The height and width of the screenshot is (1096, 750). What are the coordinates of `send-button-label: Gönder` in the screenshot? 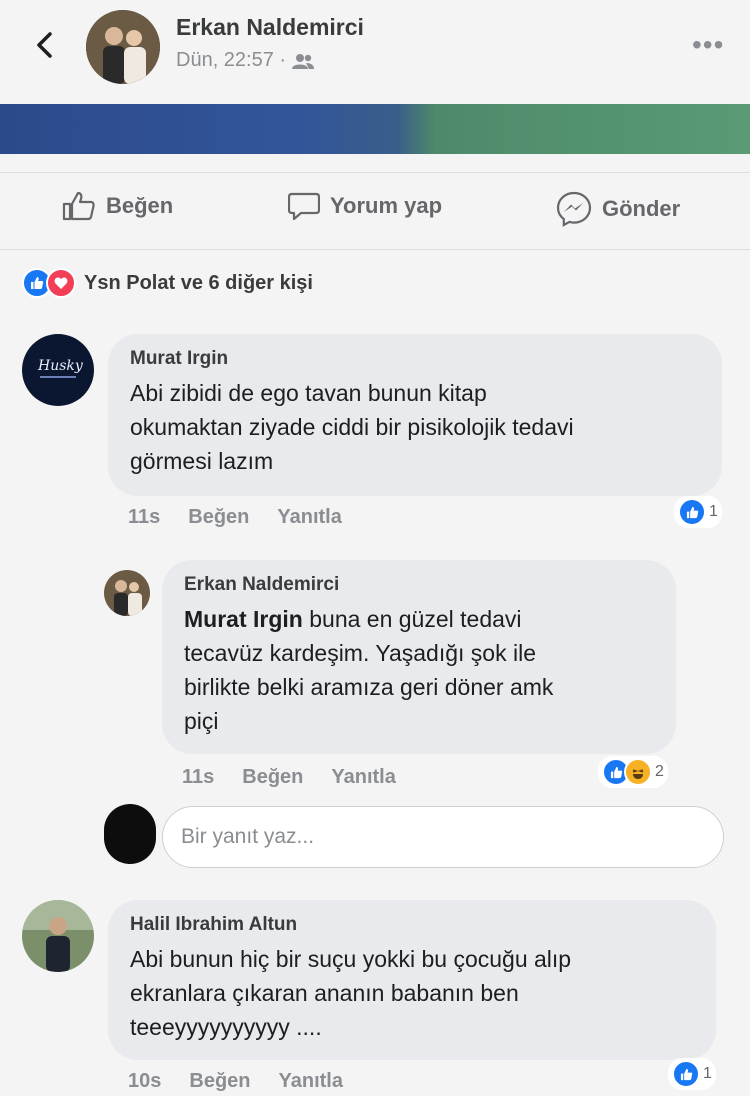 It's located at (641, 208).